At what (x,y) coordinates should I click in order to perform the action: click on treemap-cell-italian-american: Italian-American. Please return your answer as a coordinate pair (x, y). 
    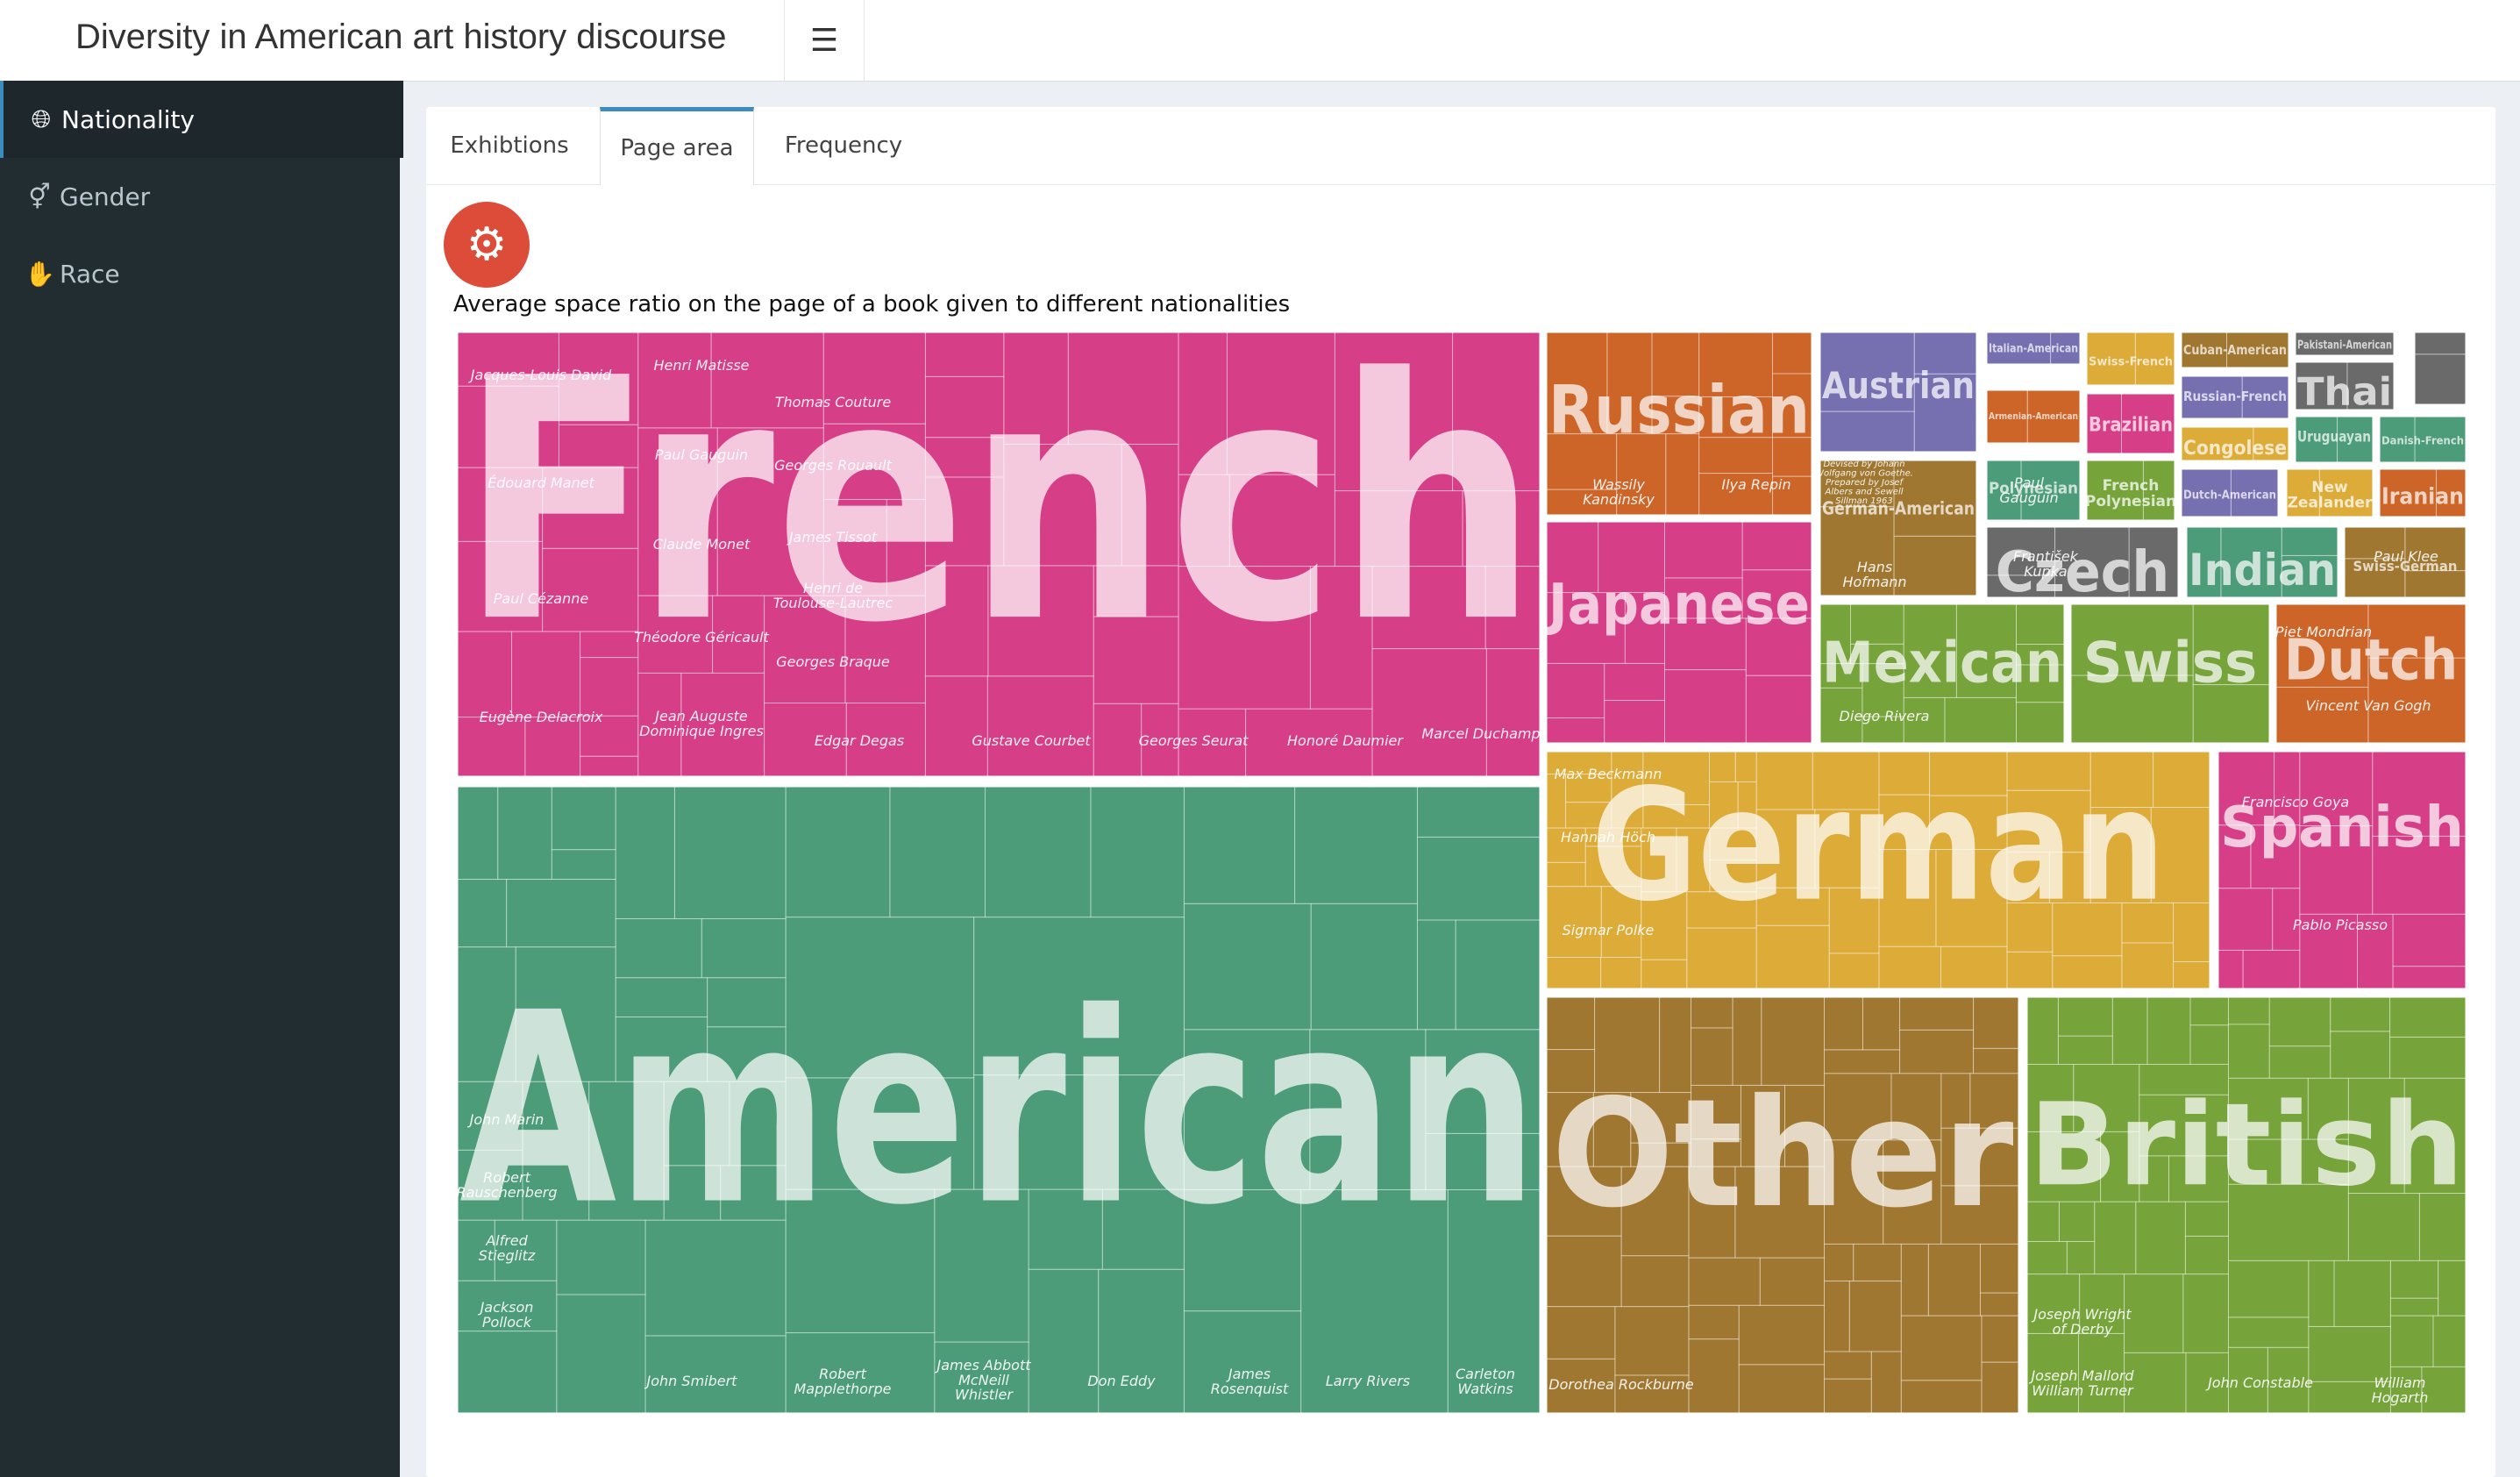
    Looking at the image, I should click on (2033, 348).